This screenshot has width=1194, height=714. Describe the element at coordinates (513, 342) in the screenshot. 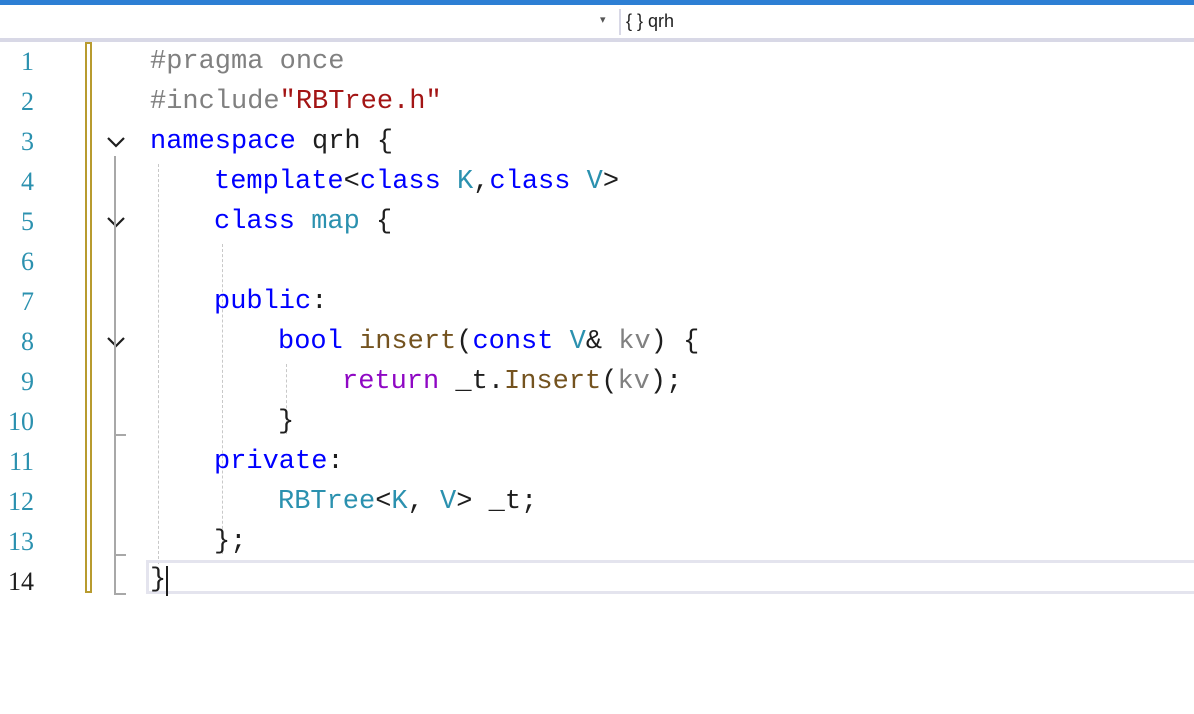

I see `keyword: const` at that location.